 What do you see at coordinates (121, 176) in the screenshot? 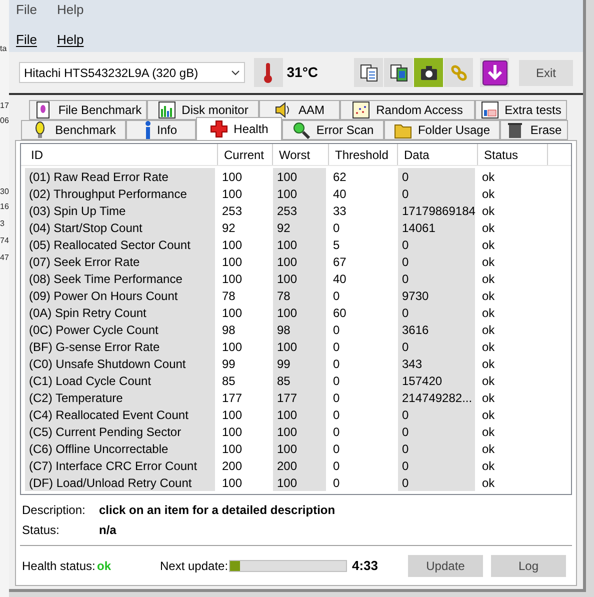
I see `table-cell: (01) Raw Read Error Rate` at bounding box center [121, 176].